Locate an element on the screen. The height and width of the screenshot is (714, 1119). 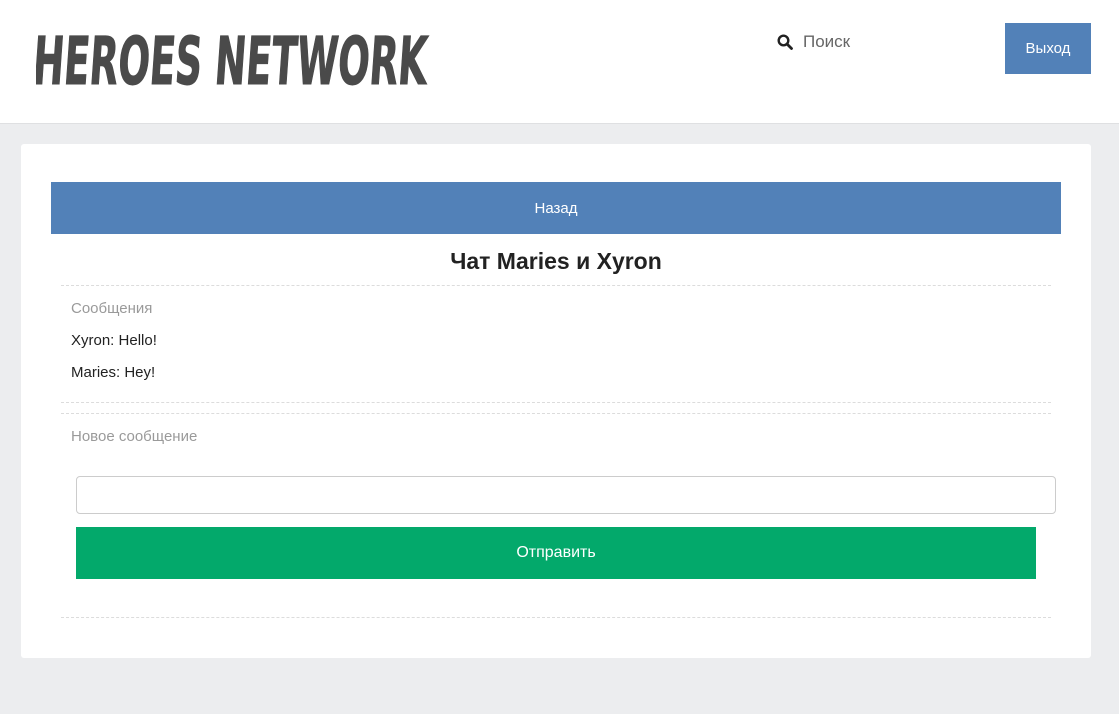
search-box is located at coordinates (855, 42).